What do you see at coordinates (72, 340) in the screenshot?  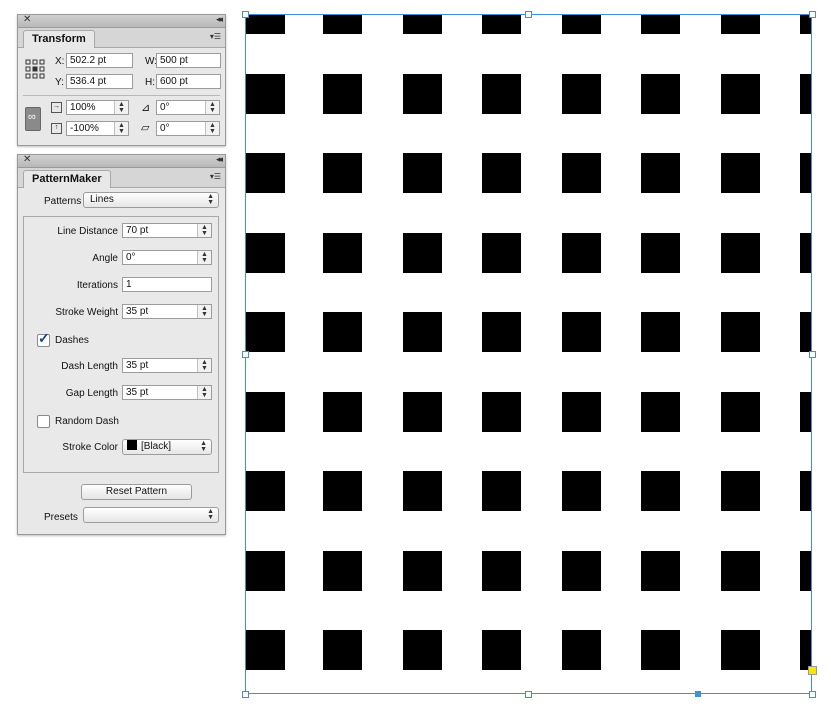 I see `dashes-label: Dashes` at bounding box center [72, 340].